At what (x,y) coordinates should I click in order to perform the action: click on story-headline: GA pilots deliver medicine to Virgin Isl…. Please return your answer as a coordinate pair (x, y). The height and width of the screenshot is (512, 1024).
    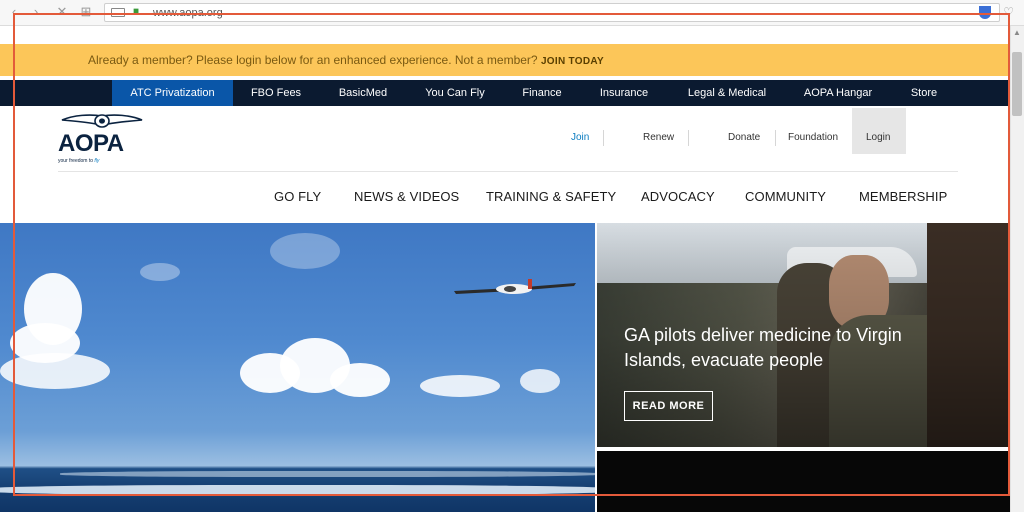
    Looking at the image, I should click on (789, 348).